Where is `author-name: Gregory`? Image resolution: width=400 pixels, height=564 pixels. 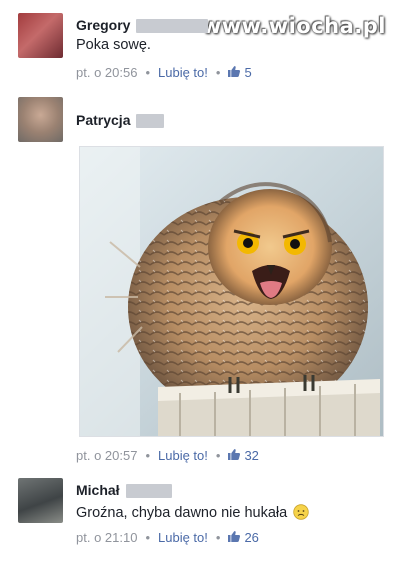
author-name: Gregory is located at coordinates (142, 25).